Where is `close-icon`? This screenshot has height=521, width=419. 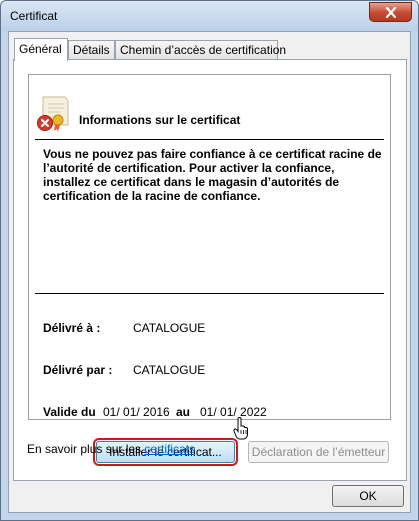
close-icon is located at coordinates (390, 12).